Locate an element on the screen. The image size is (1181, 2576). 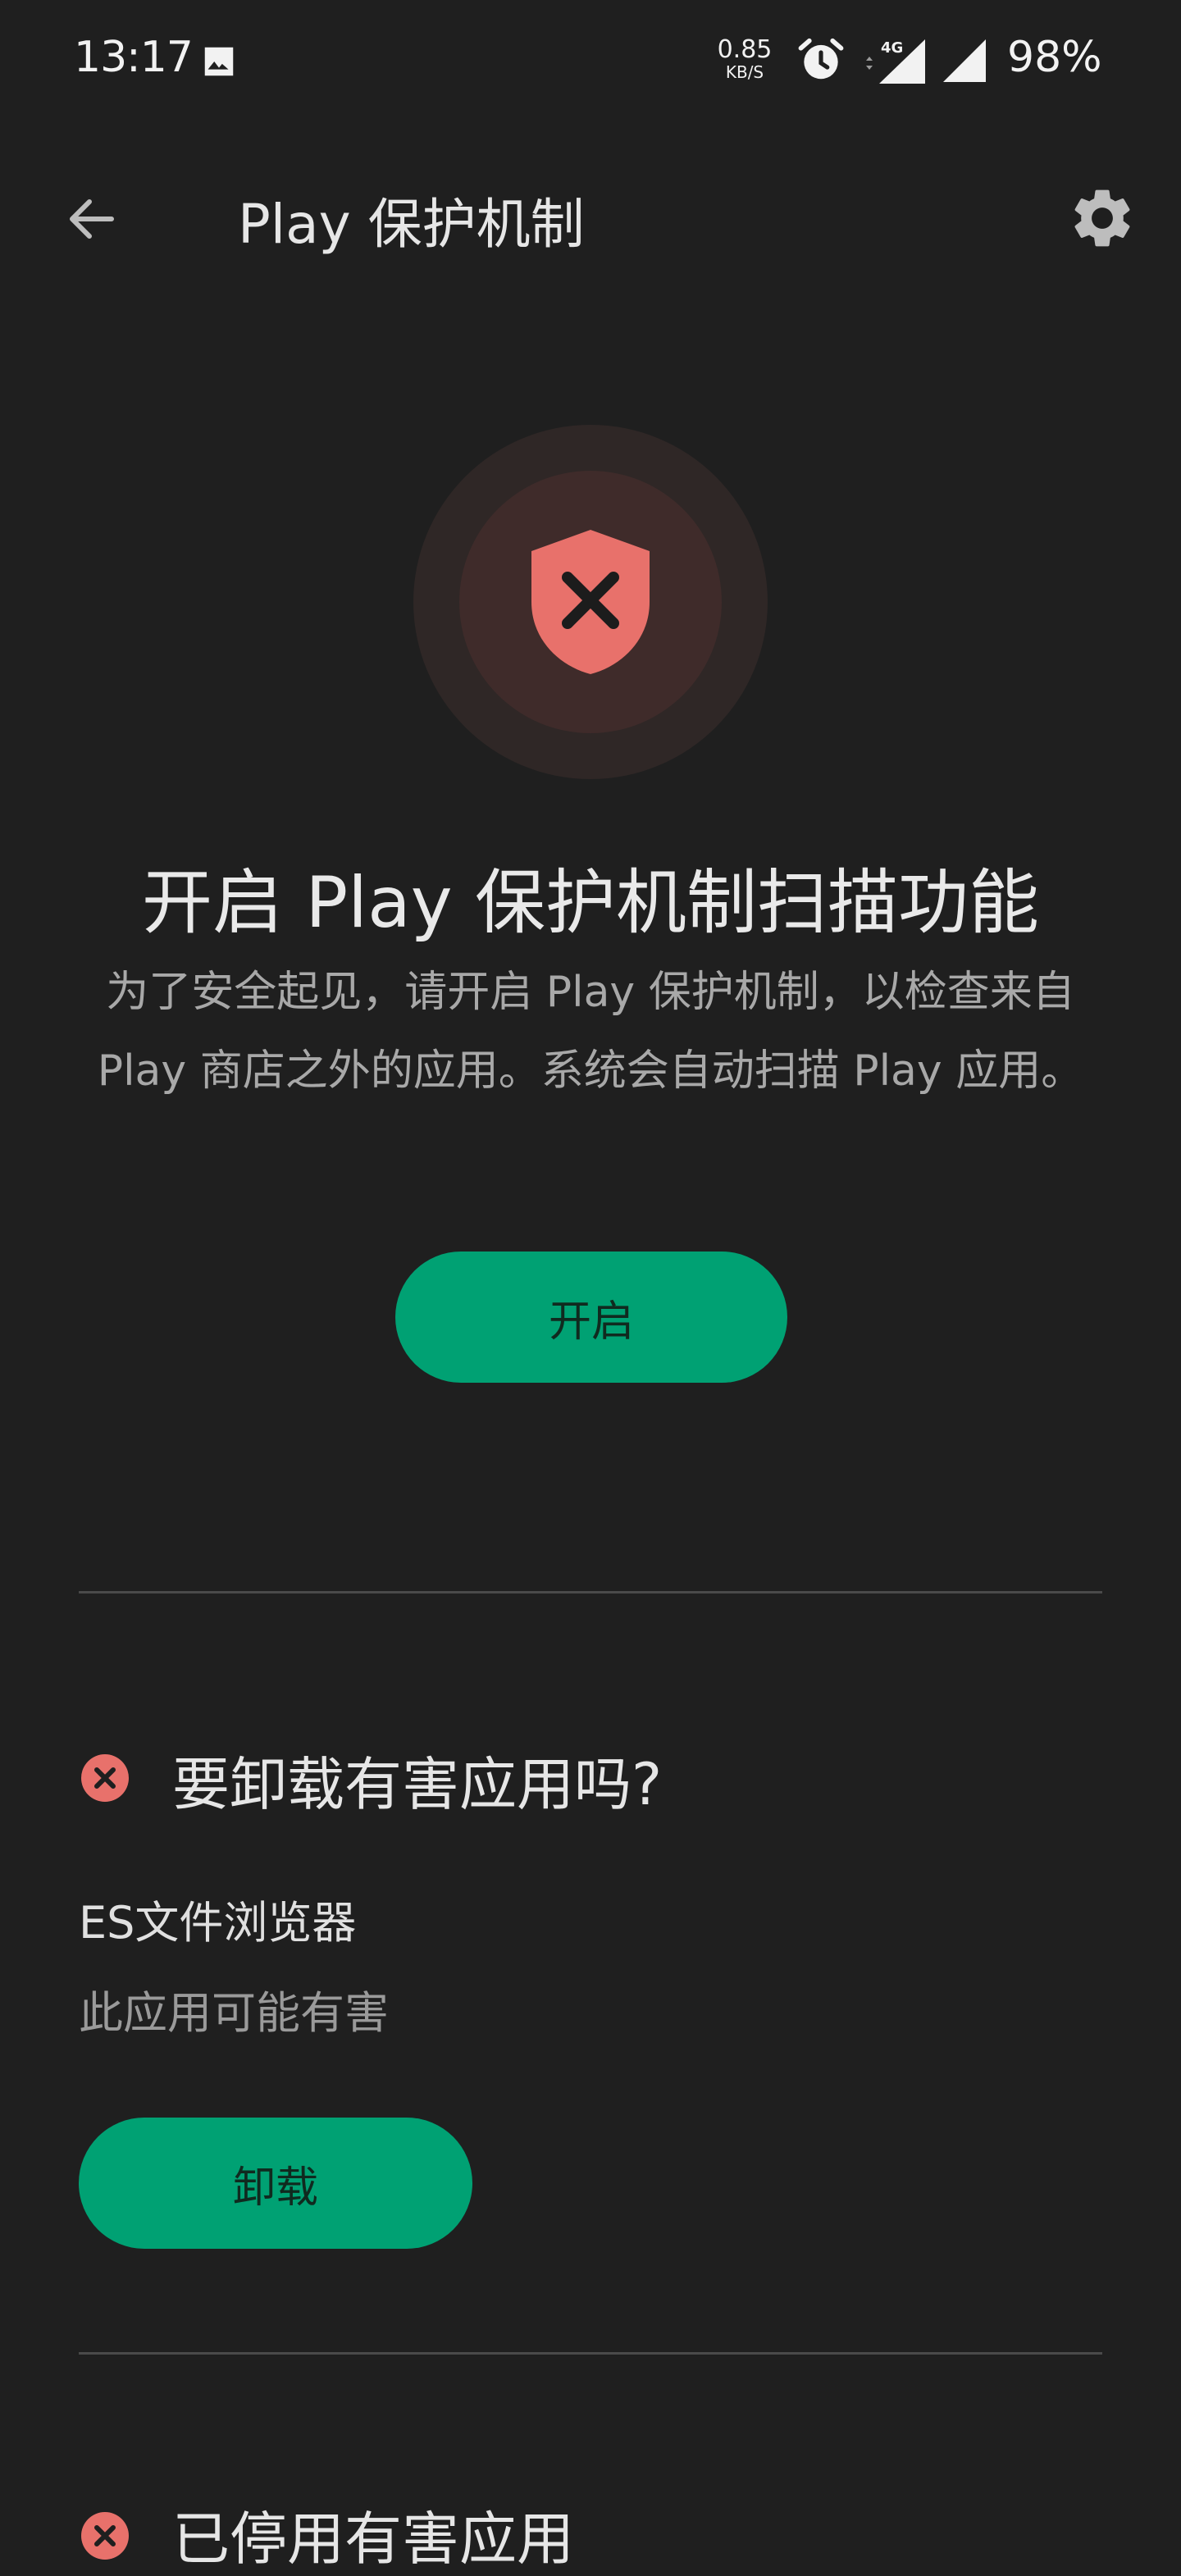
network-type-label: 4G is located at coordinates (892, 48).